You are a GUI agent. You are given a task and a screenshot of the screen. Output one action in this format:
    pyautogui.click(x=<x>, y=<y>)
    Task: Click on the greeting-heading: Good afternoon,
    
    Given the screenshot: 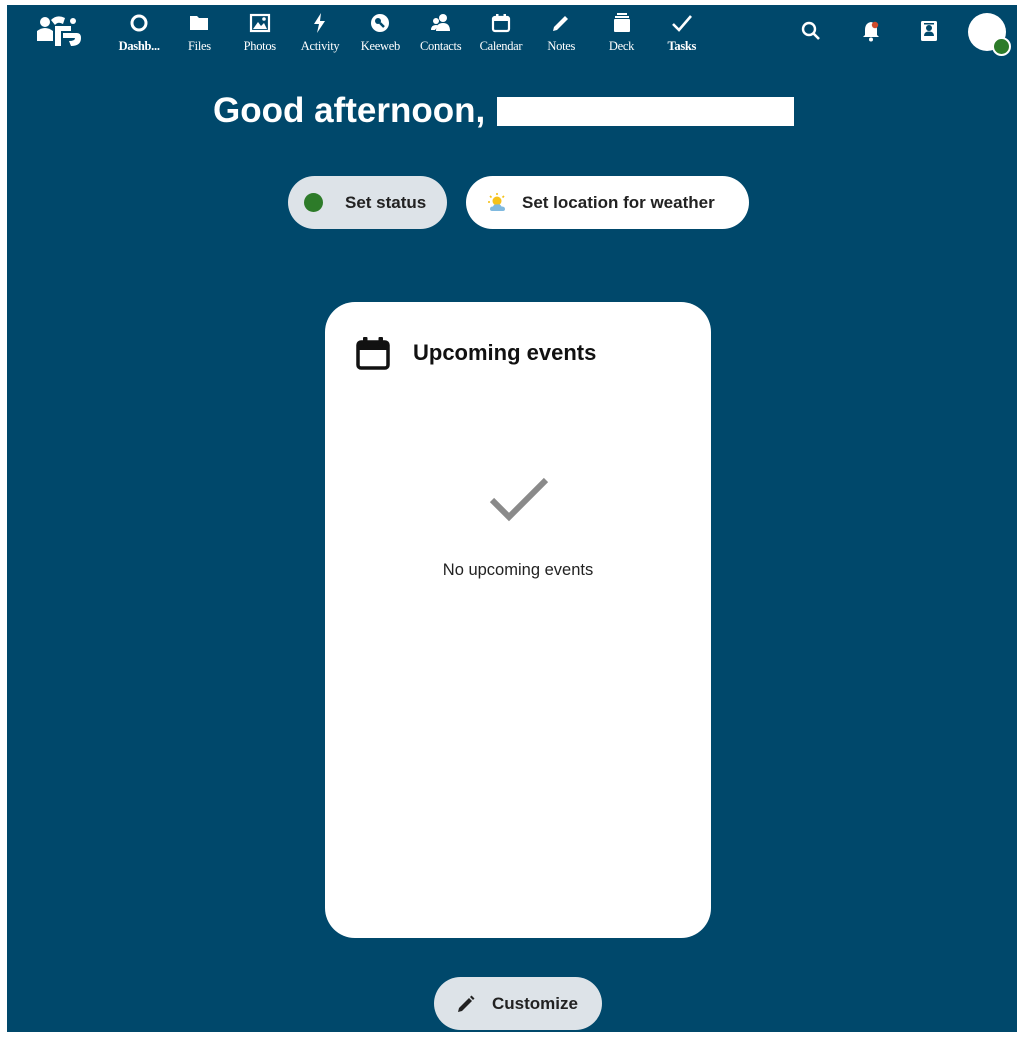 What is the action you would take?
    pyautogui.click(x=504, y=111)
    